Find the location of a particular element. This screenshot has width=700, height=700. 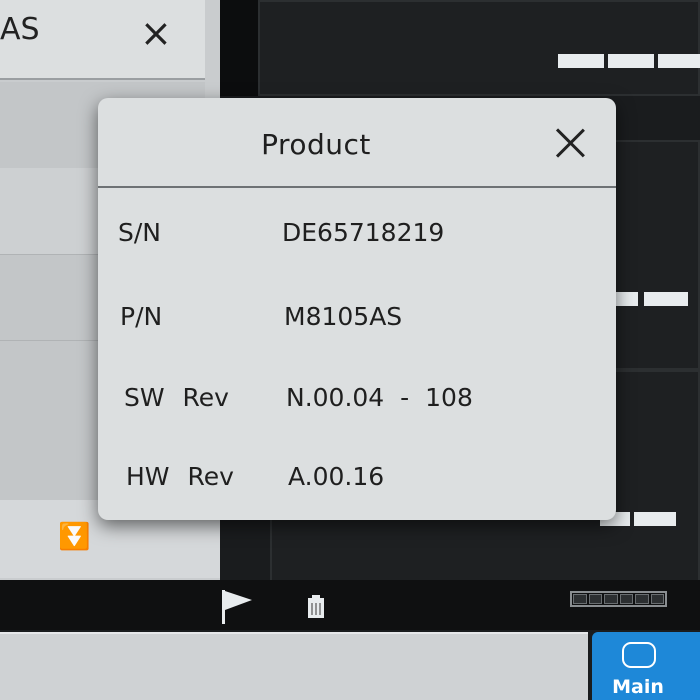

dialog-title: Product is located at coordinates (316, 144).